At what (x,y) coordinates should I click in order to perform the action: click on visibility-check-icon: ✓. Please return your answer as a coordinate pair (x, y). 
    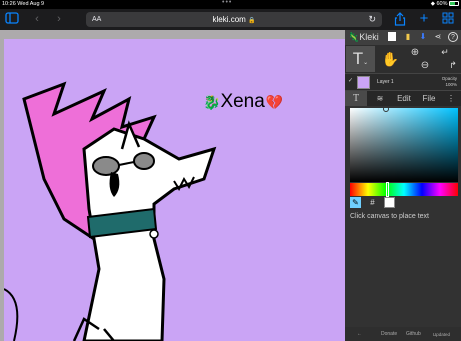
    Looking at the image, I should click on (350, 80).